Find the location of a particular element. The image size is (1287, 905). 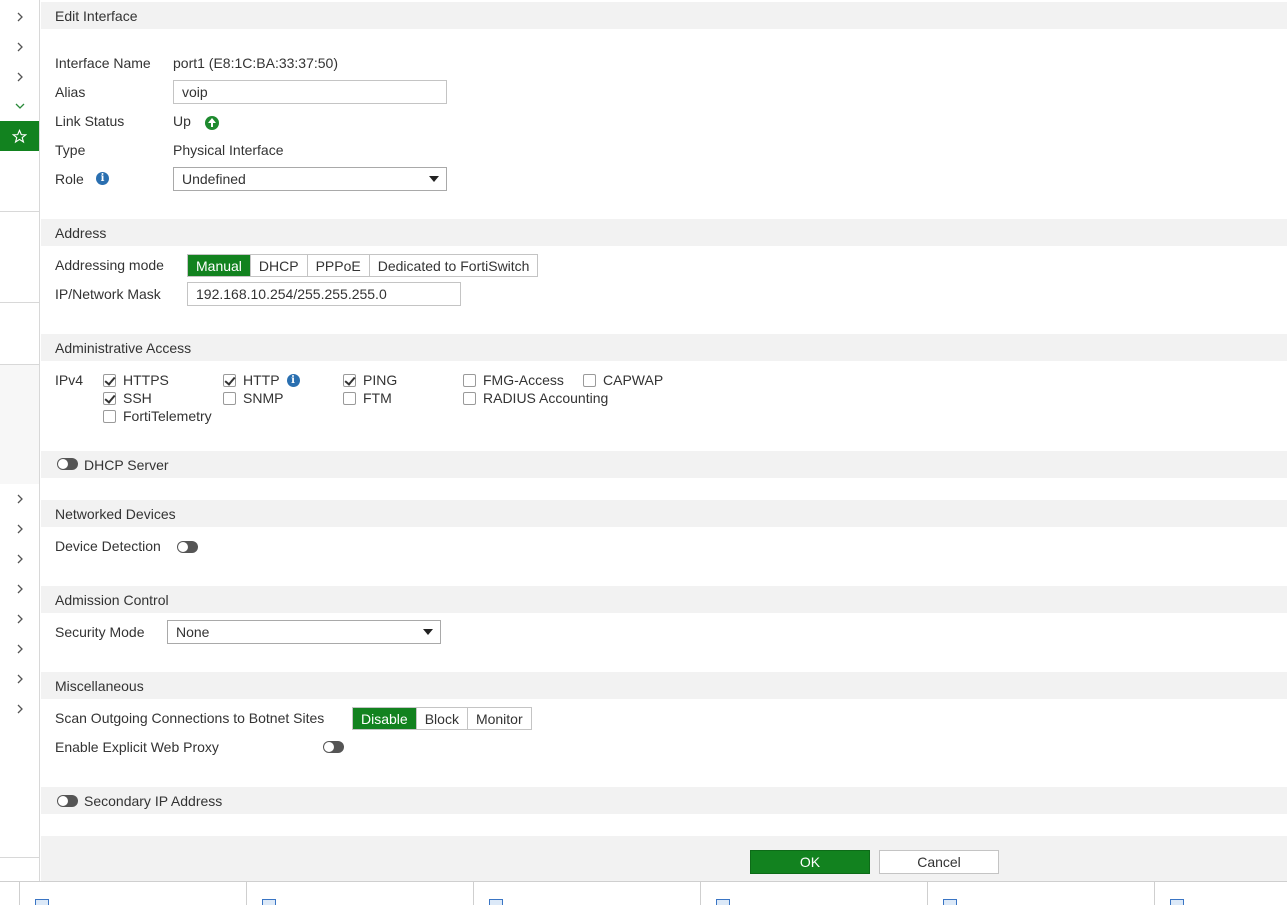

snmp-label: SNMP is located at coordinates (263, 398).